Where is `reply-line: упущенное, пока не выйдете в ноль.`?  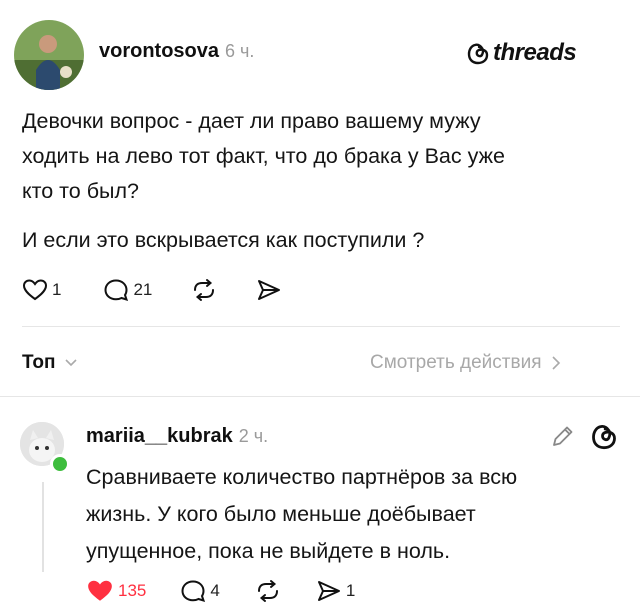
reply-line: упущенное, пока не выйдете в ноль. is located at coordinates (268, 551).